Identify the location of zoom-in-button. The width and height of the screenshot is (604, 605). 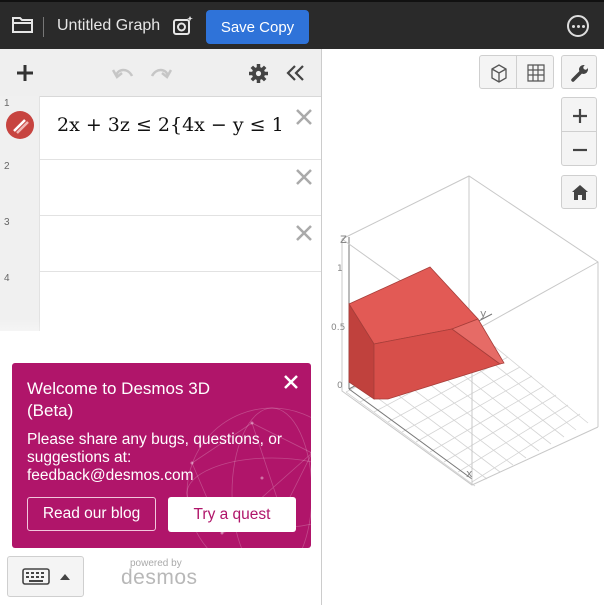
(579, 114).